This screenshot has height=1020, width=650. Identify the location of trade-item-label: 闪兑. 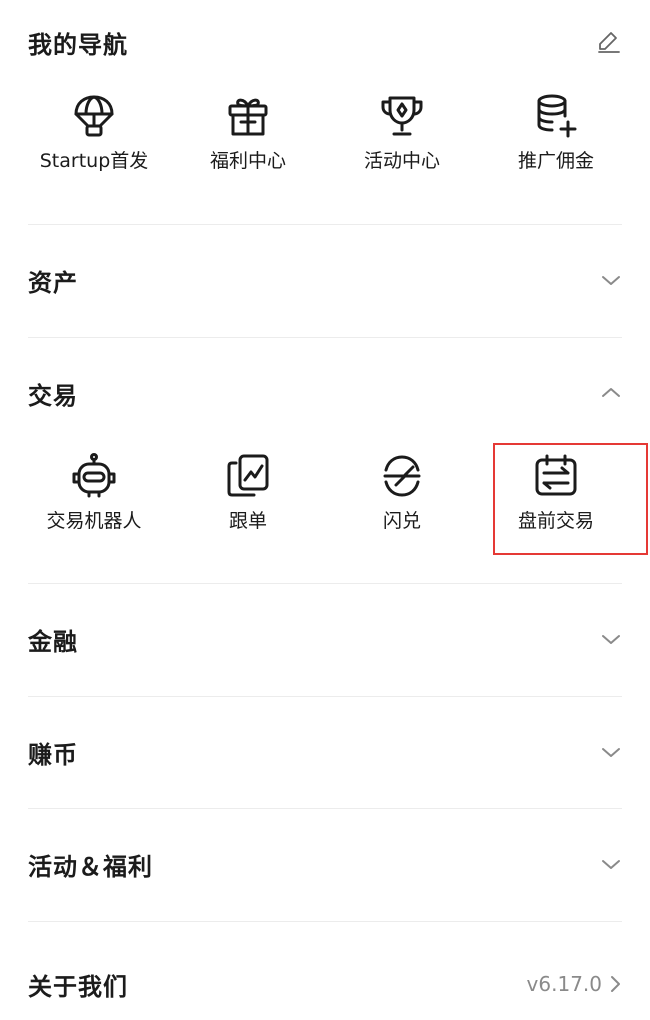
(401, 521).